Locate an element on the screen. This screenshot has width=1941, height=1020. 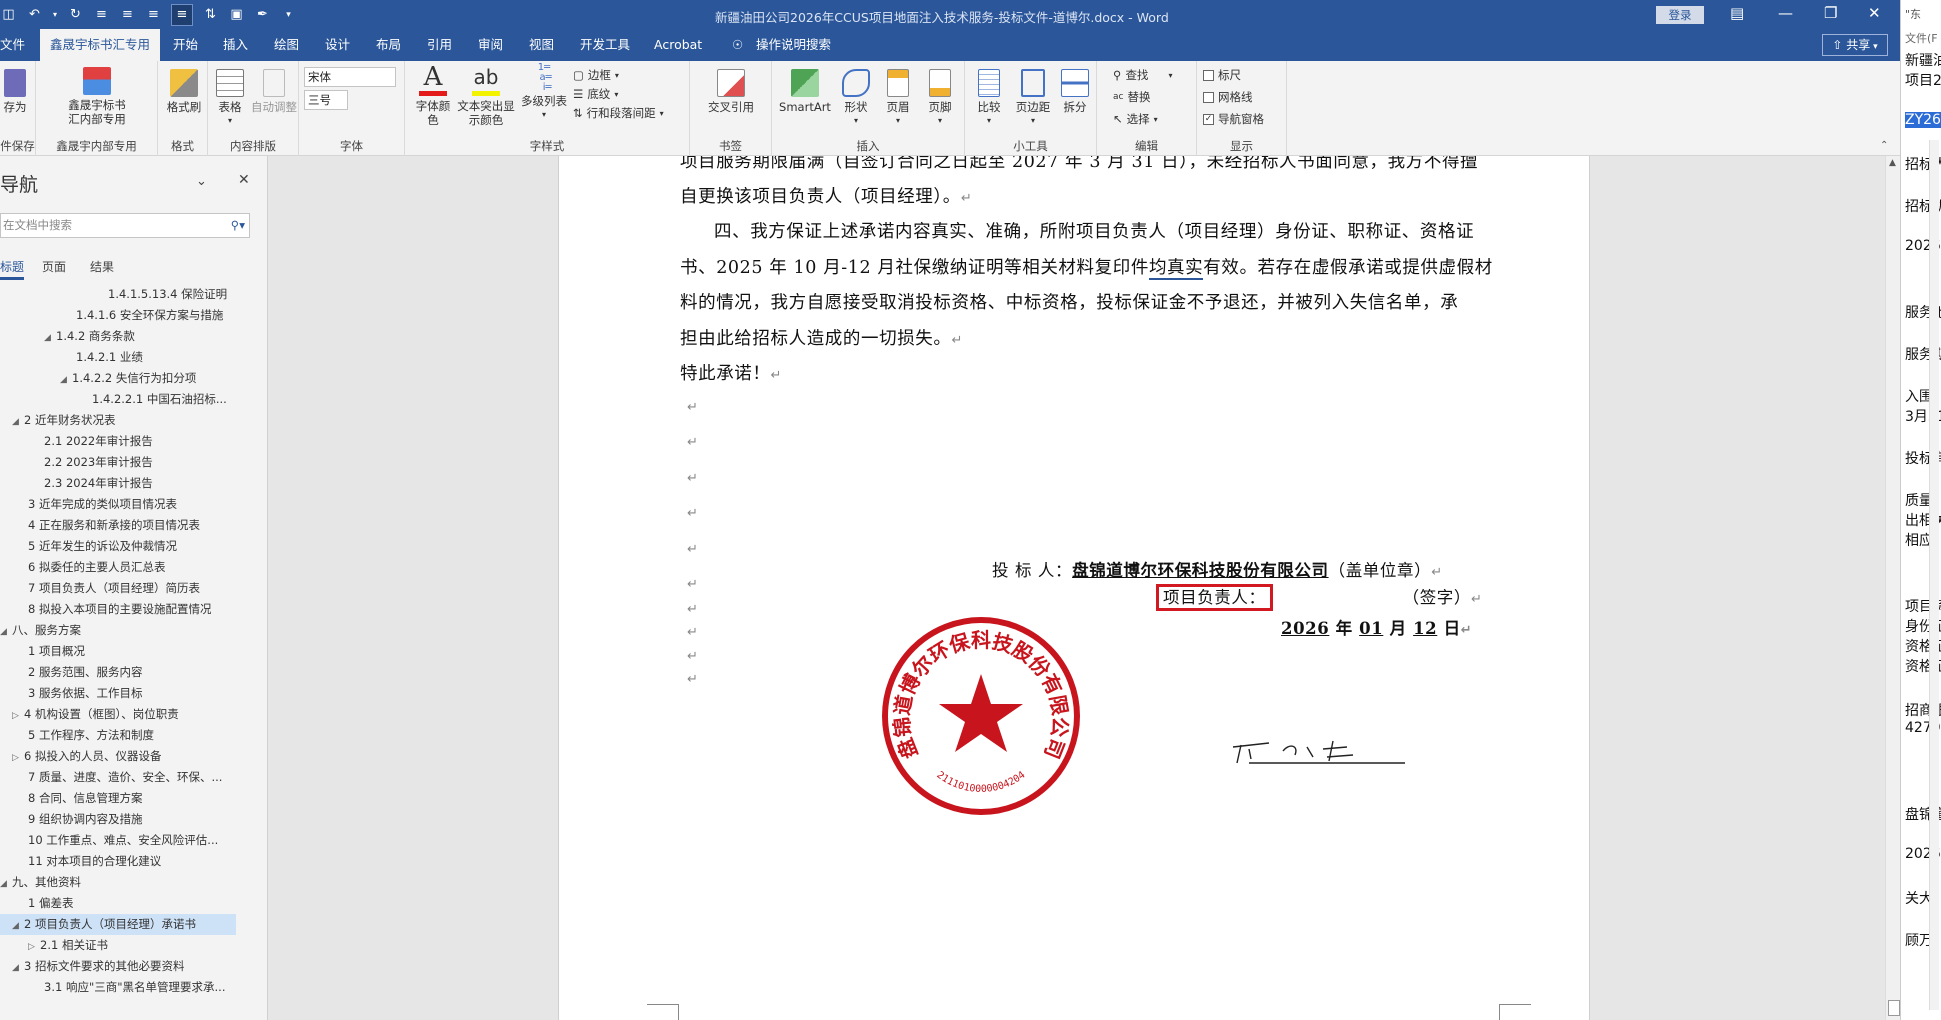
nav-item: 2.2 2023年审计报告 is located at coordinates (98, 462).